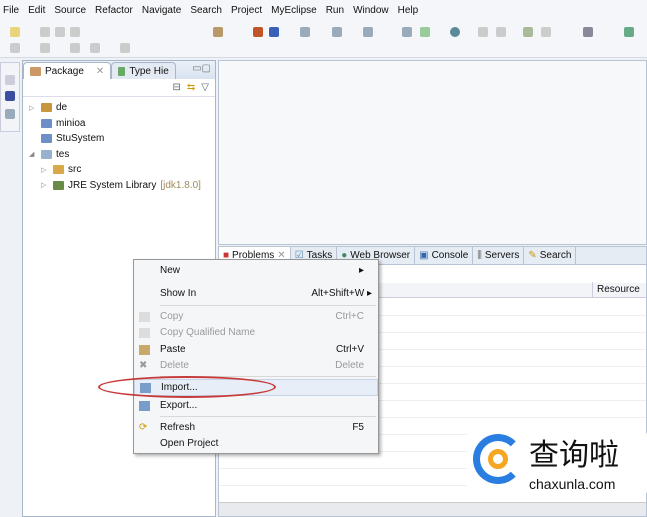 The height and width of the screenshot is (517, 647). Describe the element at coordinates (368, 32) in the screenshot. I see `debug-icon` at that location.